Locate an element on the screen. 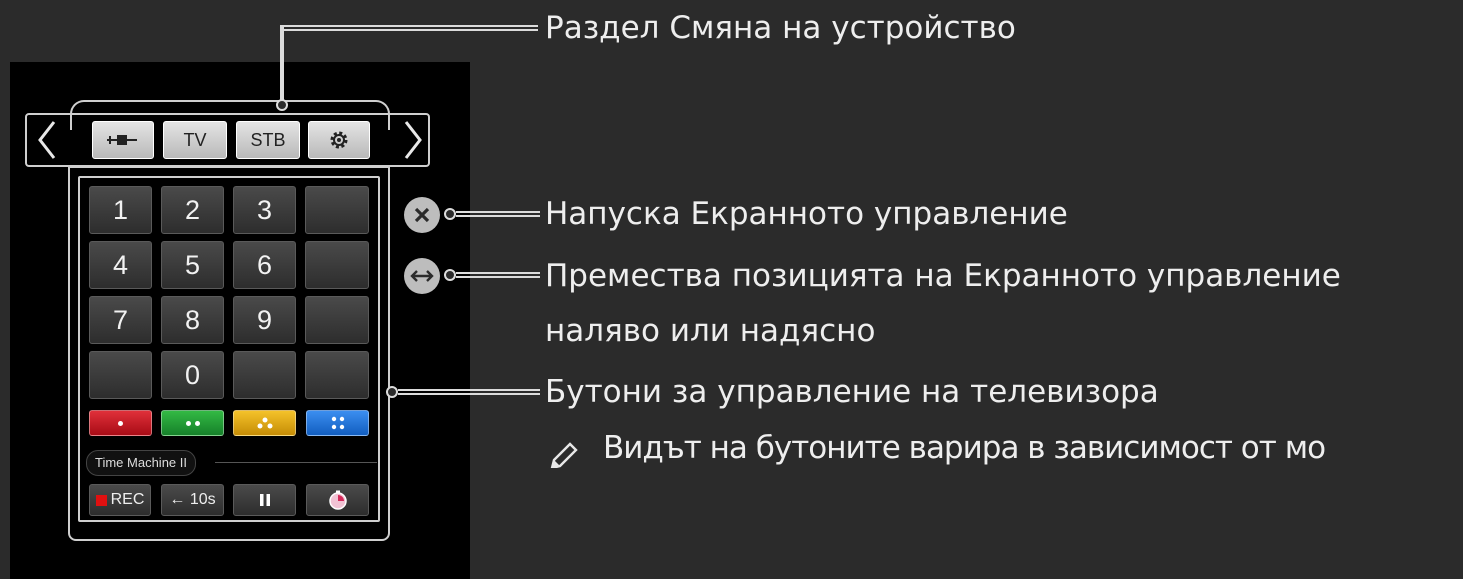 This screenshot has width=1463, height=579. blue-button is located at coordinates (337, 423).